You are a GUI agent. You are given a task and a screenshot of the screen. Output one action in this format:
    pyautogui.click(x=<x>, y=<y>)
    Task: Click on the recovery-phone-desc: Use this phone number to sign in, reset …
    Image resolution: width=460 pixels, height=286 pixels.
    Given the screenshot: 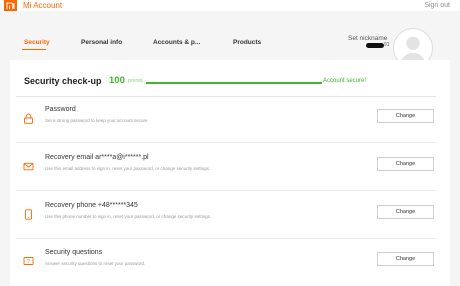 What is the action you would take?
    pyautogui.click(x=128, y=216)
    